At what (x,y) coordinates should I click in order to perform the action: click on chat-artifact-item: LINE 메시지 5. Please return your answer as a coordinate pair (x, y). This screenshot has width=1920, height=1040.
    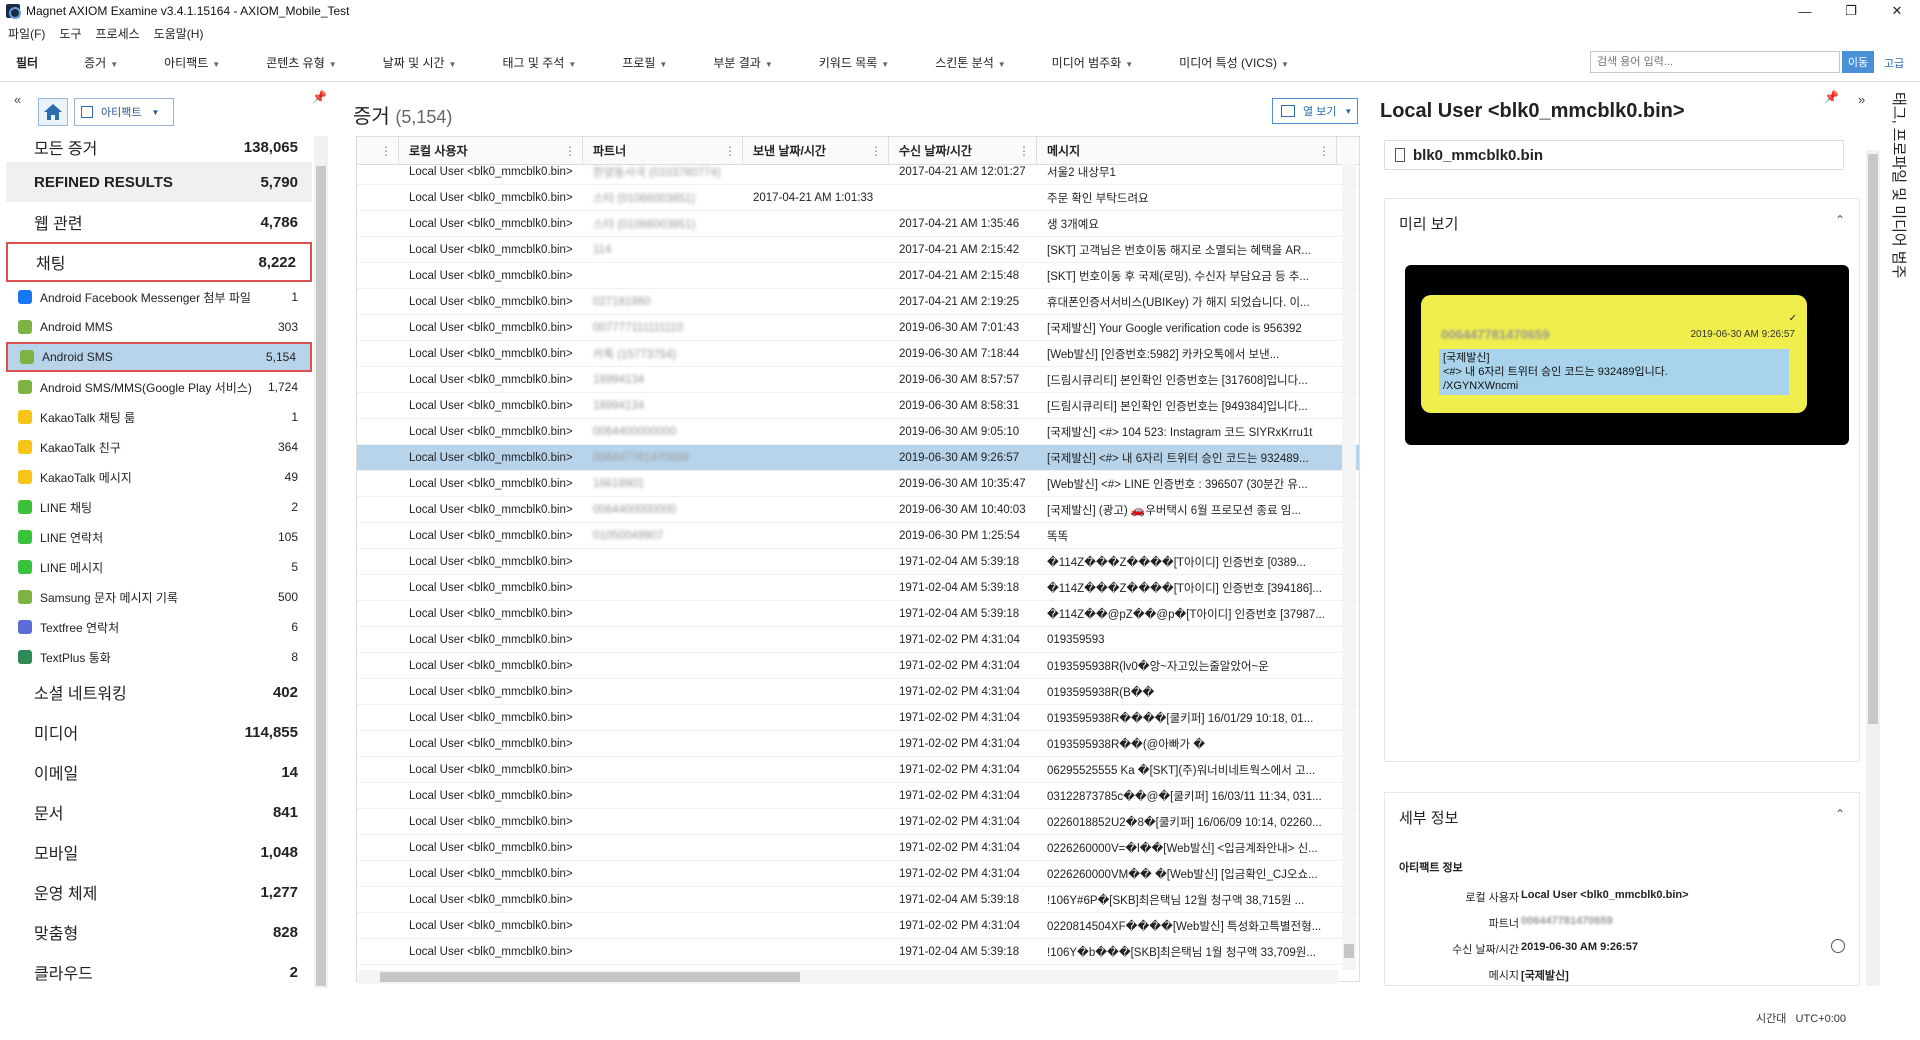
    Looking at the image, I should click on (159, 567).